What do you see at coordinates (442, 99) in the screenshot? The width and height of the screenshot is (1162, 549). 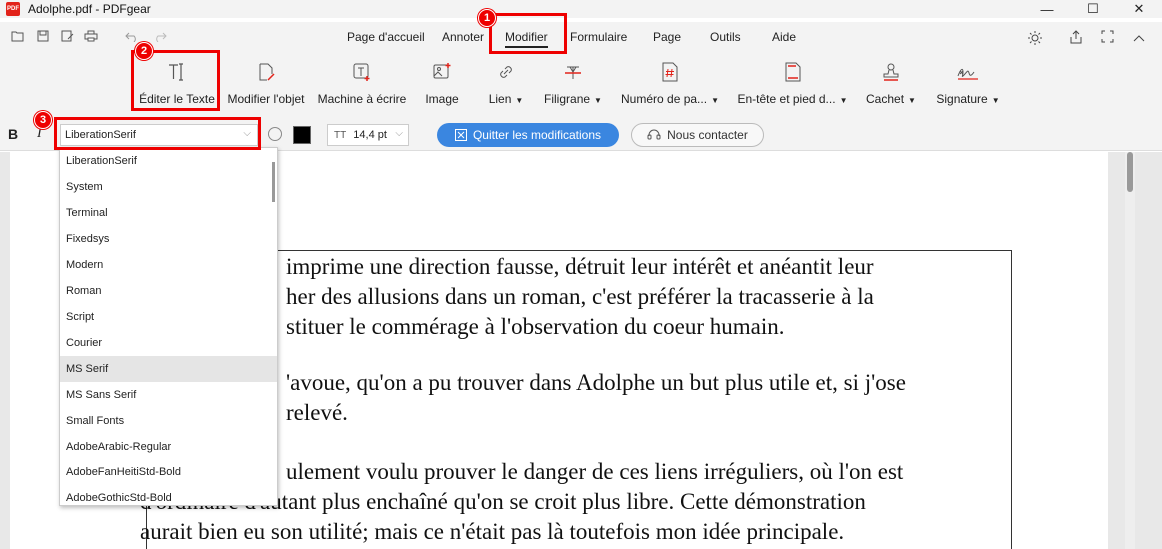 I see `image-label: Image` at bounding box center [442, 99].